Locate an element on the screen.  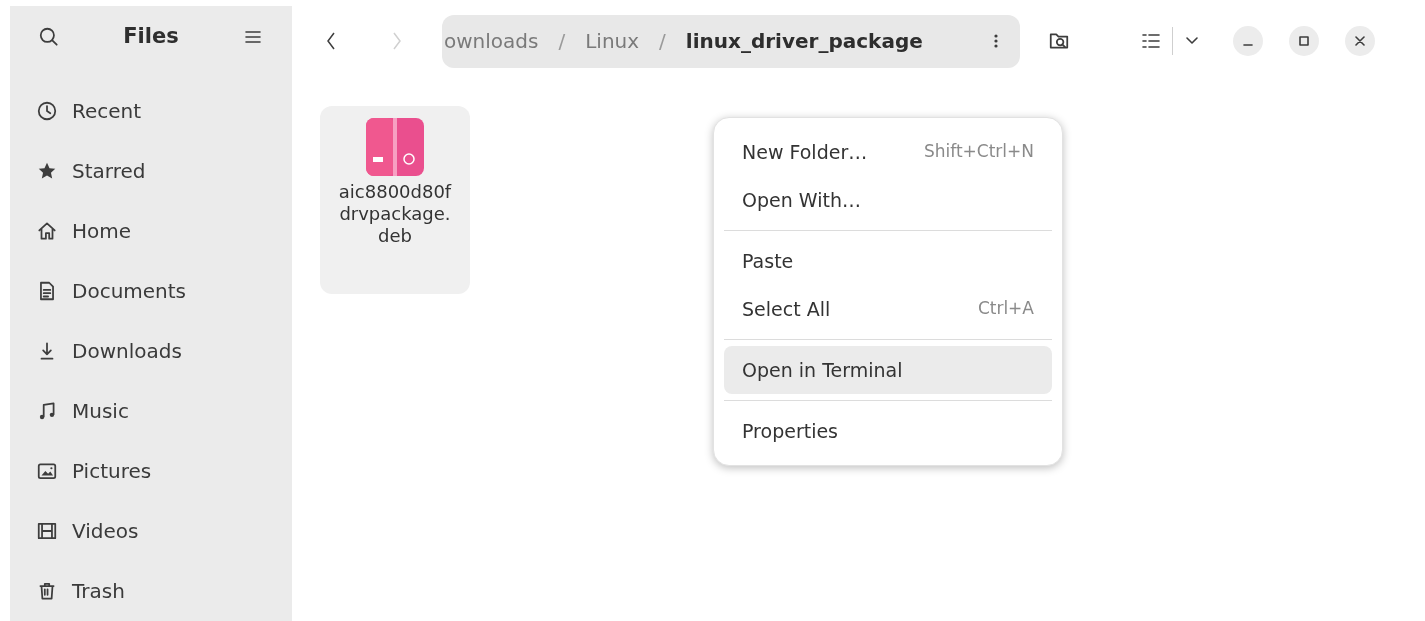
sidebar-item: Music is located at coordinates (151, 411).